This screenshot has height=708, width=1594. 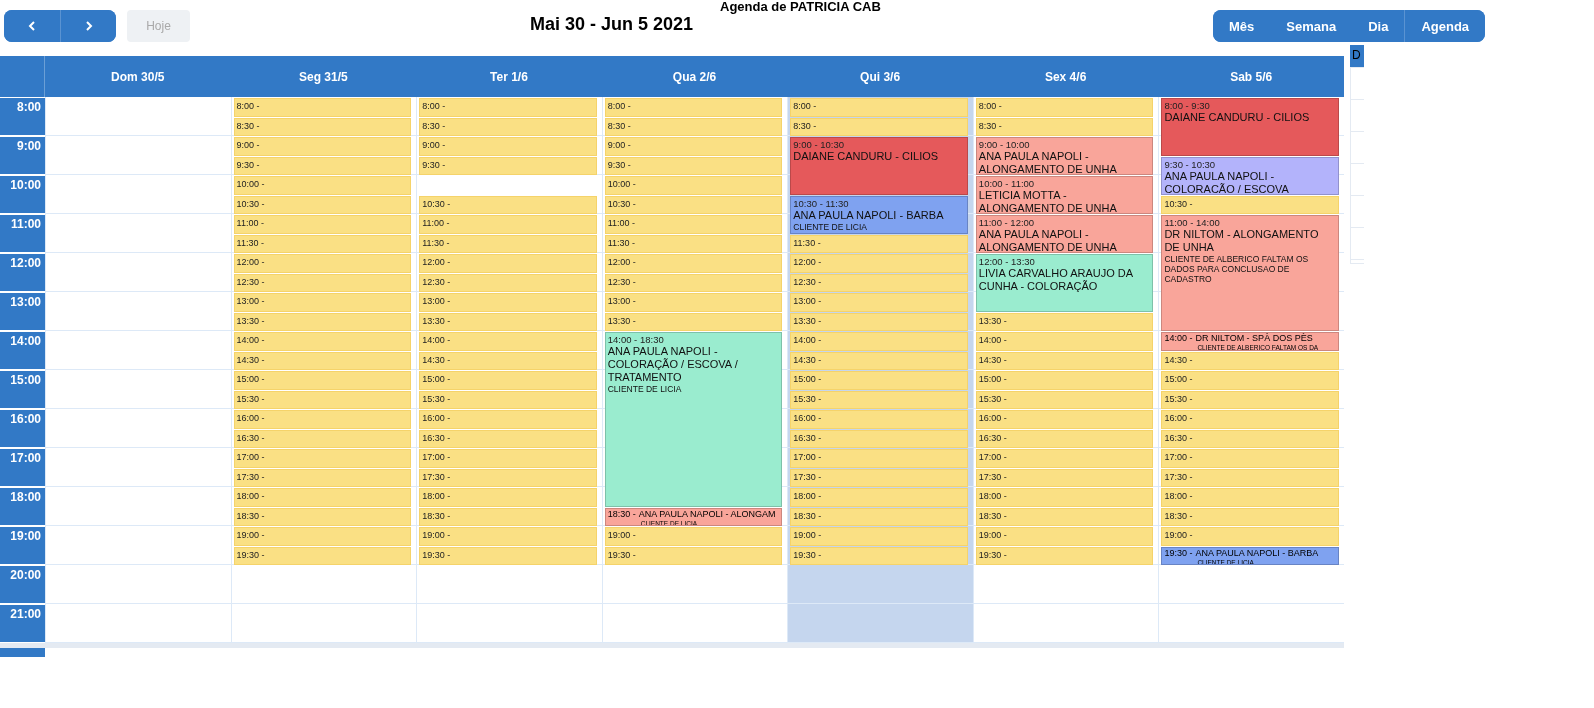 I want to click on appointment-card: 11:00 - 12:00 ANA PAULA NAPOLI - ALONGAMENTO DE UNHA, so click(x=1064, y=234).